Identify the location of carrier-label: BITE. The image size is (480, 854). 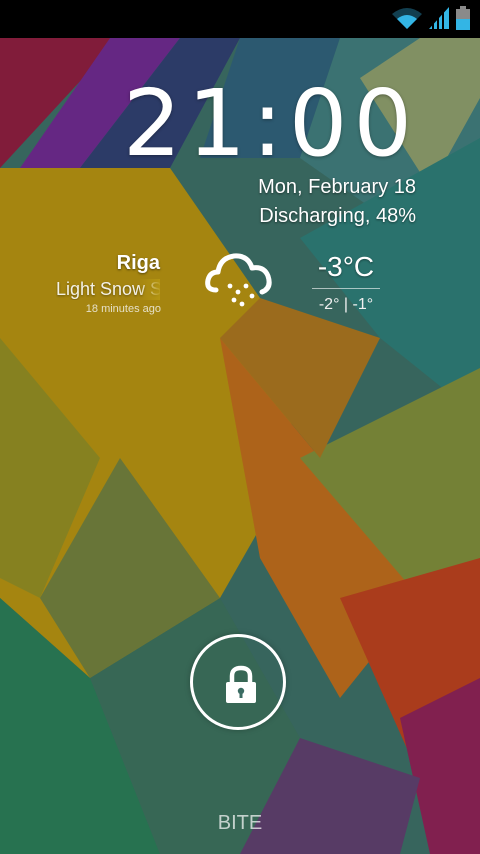
(240, 823).